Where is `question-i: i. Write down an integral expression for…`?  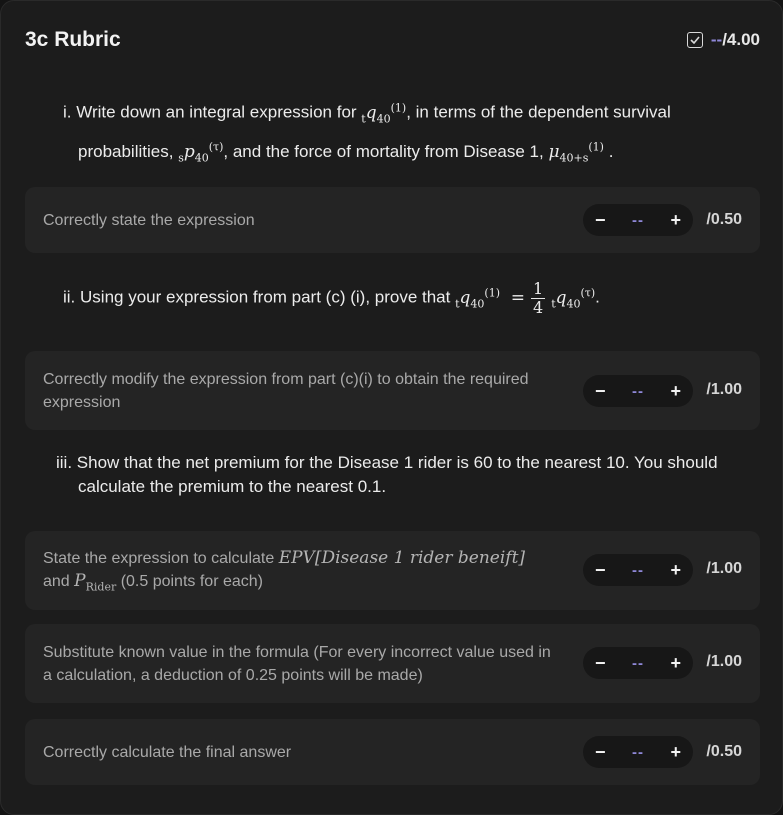 question-i: i. Write down an integral expression for… is located at coordinates (403, 133).